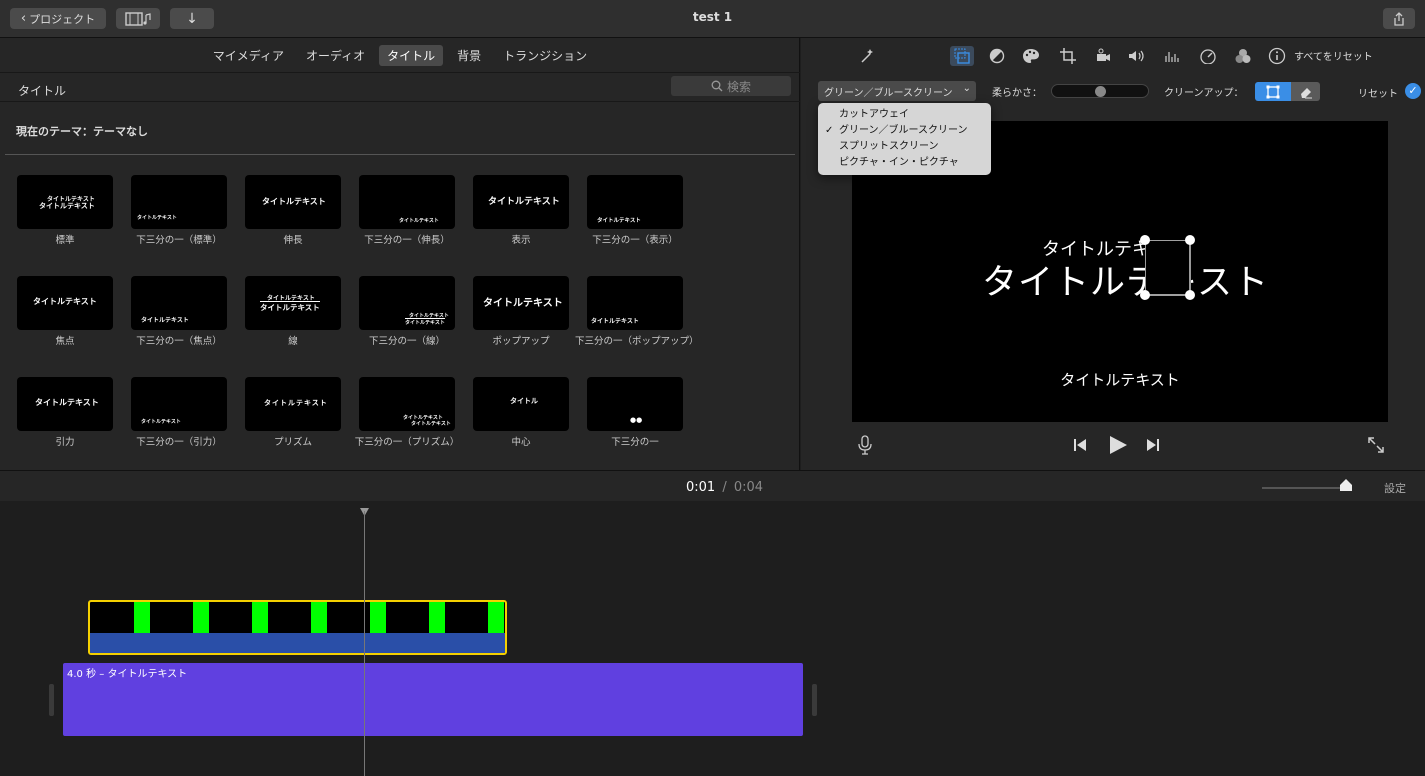  What do you see at coordinates (1153, 446) in the screenshot?
I see `skip-forward-icon` at bounding box center [1153, 446].